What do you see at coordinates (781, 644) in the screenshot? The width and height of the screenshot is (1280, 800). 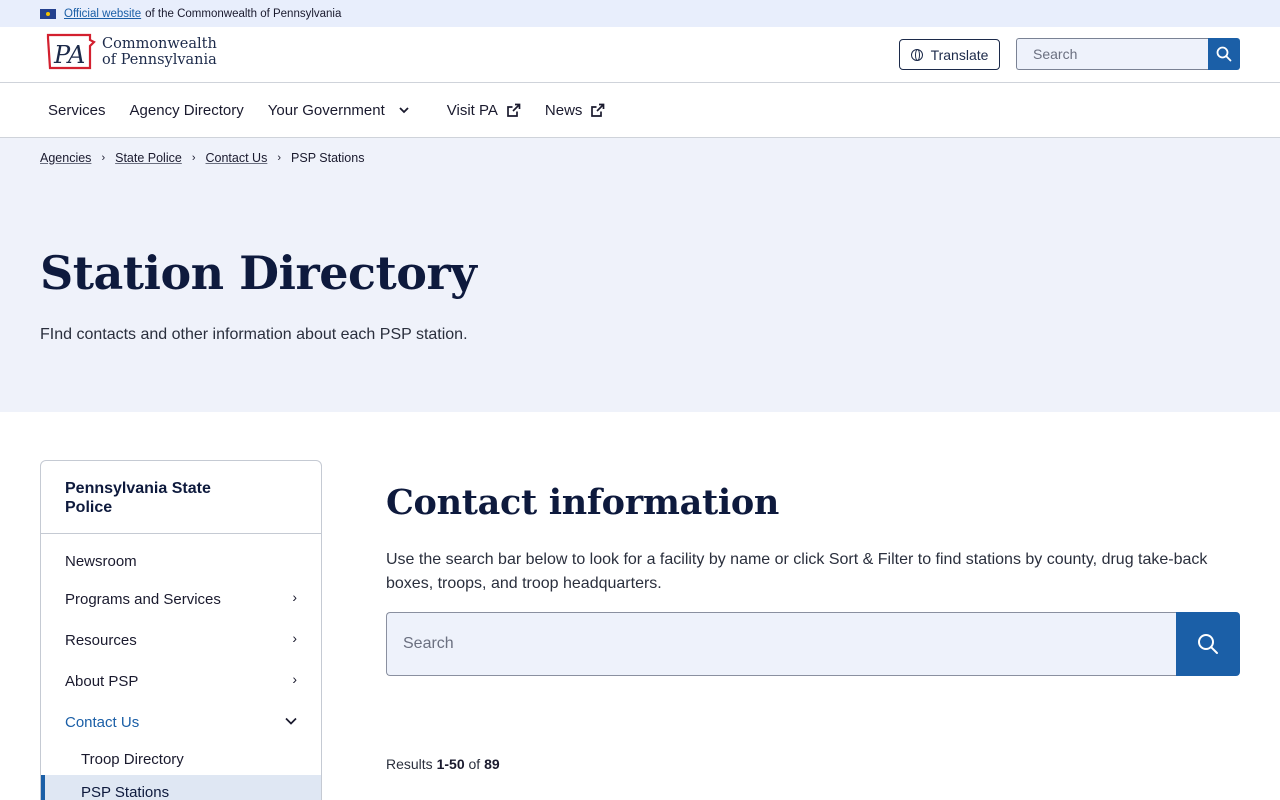 I see `station-search-input` at bounding box center [781, 644].